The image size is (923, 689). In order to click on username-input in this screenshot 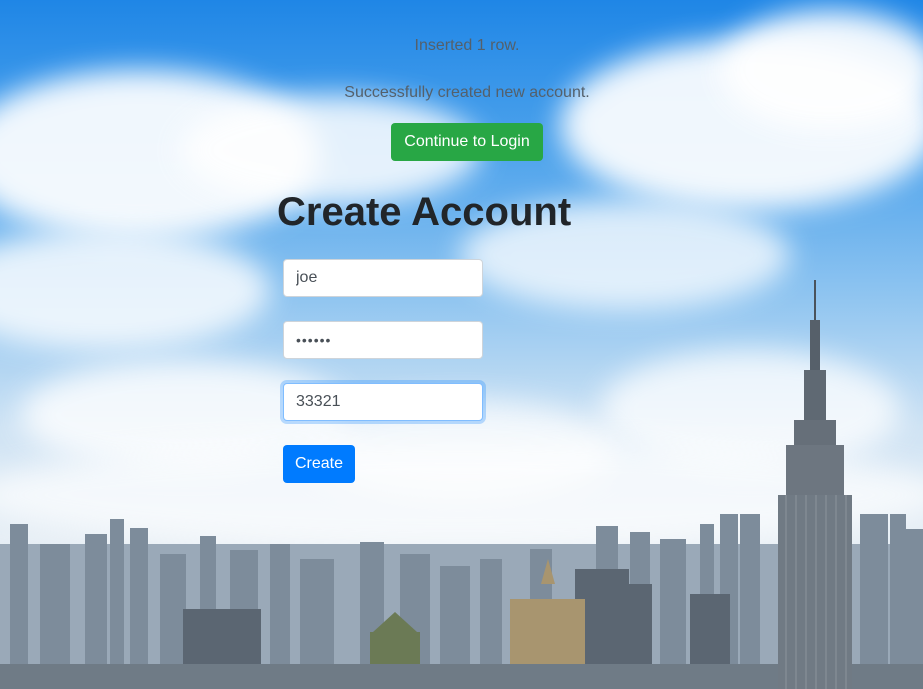, I will do `click(383, 278)`.